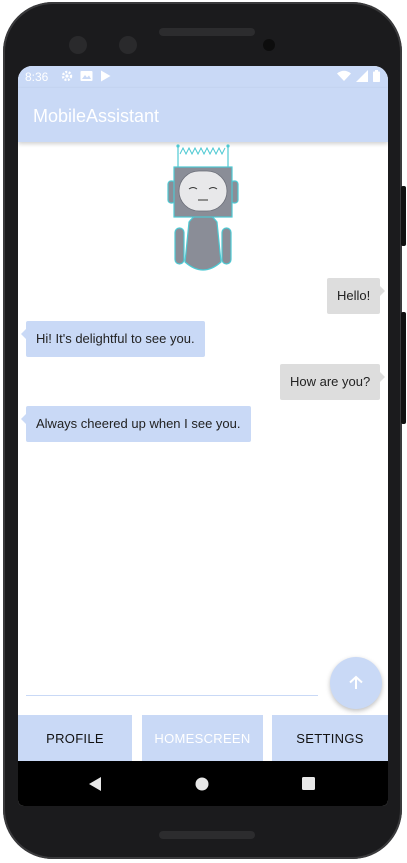 The width and height of the screenshot is (407, 863). I want to click on status-time: 8:36, so click(37, 77).